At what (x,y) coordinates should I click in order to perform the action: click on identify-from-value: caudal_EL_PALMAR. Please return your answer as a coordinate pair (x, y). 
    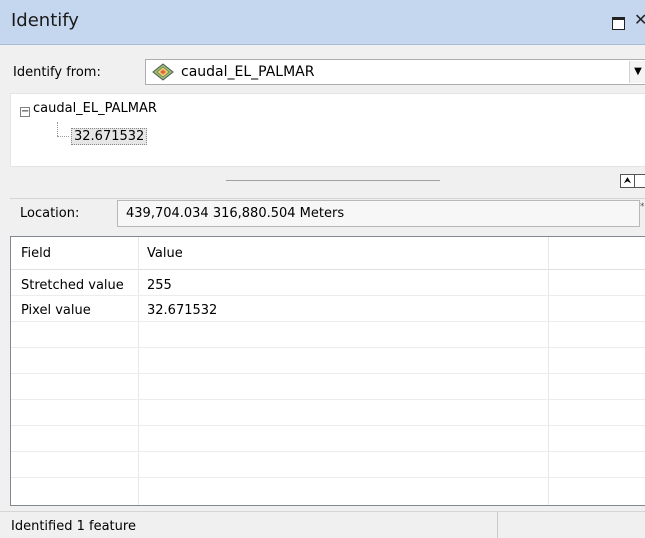
    Looking at the image, I should click on (248, 72).